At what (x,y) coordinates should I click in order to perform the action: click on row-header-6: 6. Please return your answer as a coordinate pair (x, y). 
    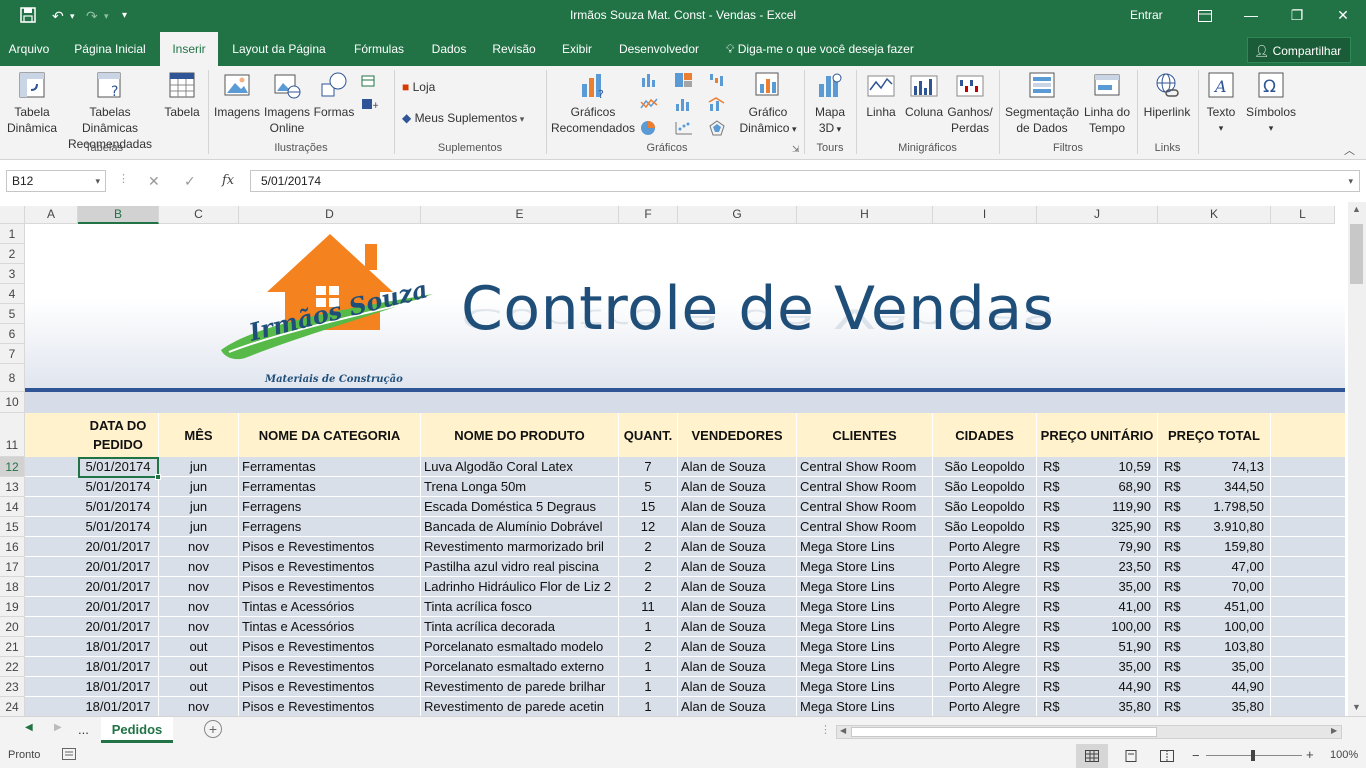
    Looking at the image, I should click on (12, 334).